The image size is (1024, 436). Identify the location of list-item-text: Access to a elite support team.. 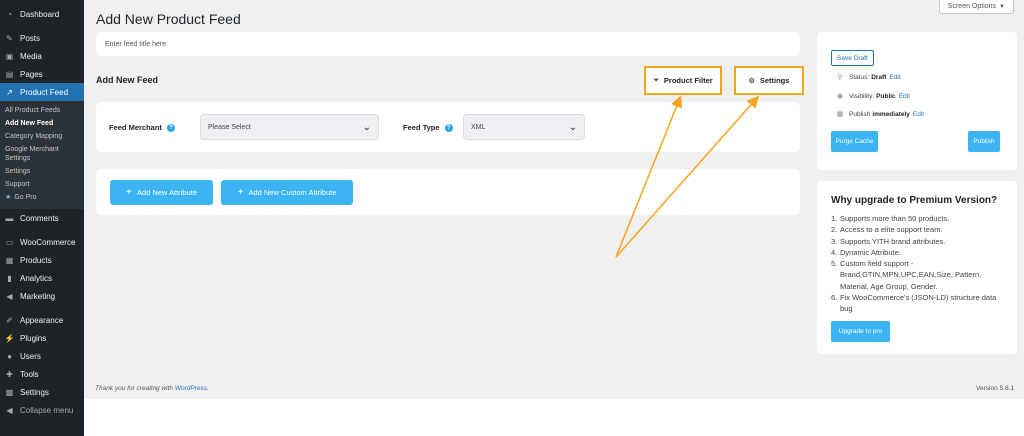
(891, 230).